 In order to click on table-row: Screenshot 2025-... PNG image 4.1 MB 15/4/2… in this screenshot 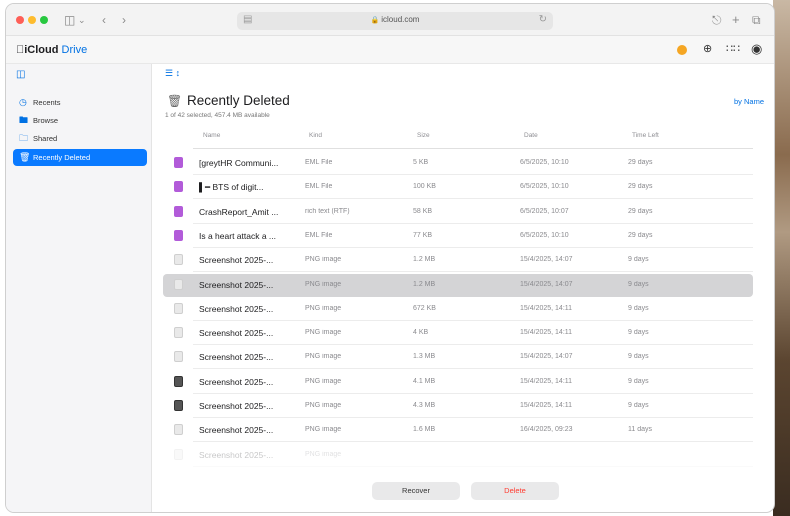, I will do `click(458, 382)`.